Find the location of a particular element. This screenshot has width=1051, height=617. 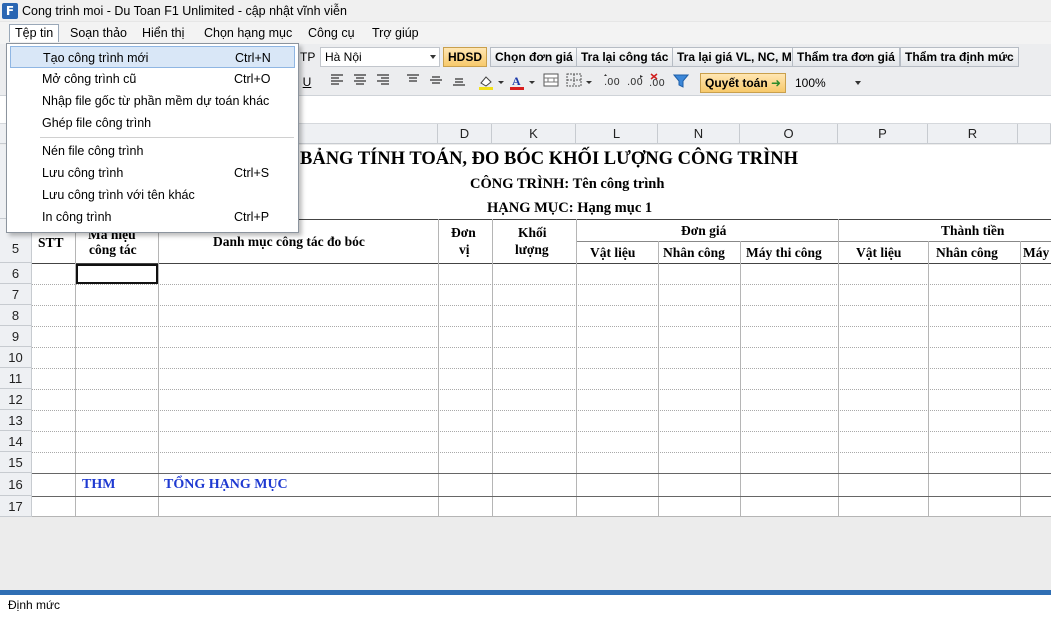

menu-merge-files: Ghép file công trình is located at coordinates (152, 123).